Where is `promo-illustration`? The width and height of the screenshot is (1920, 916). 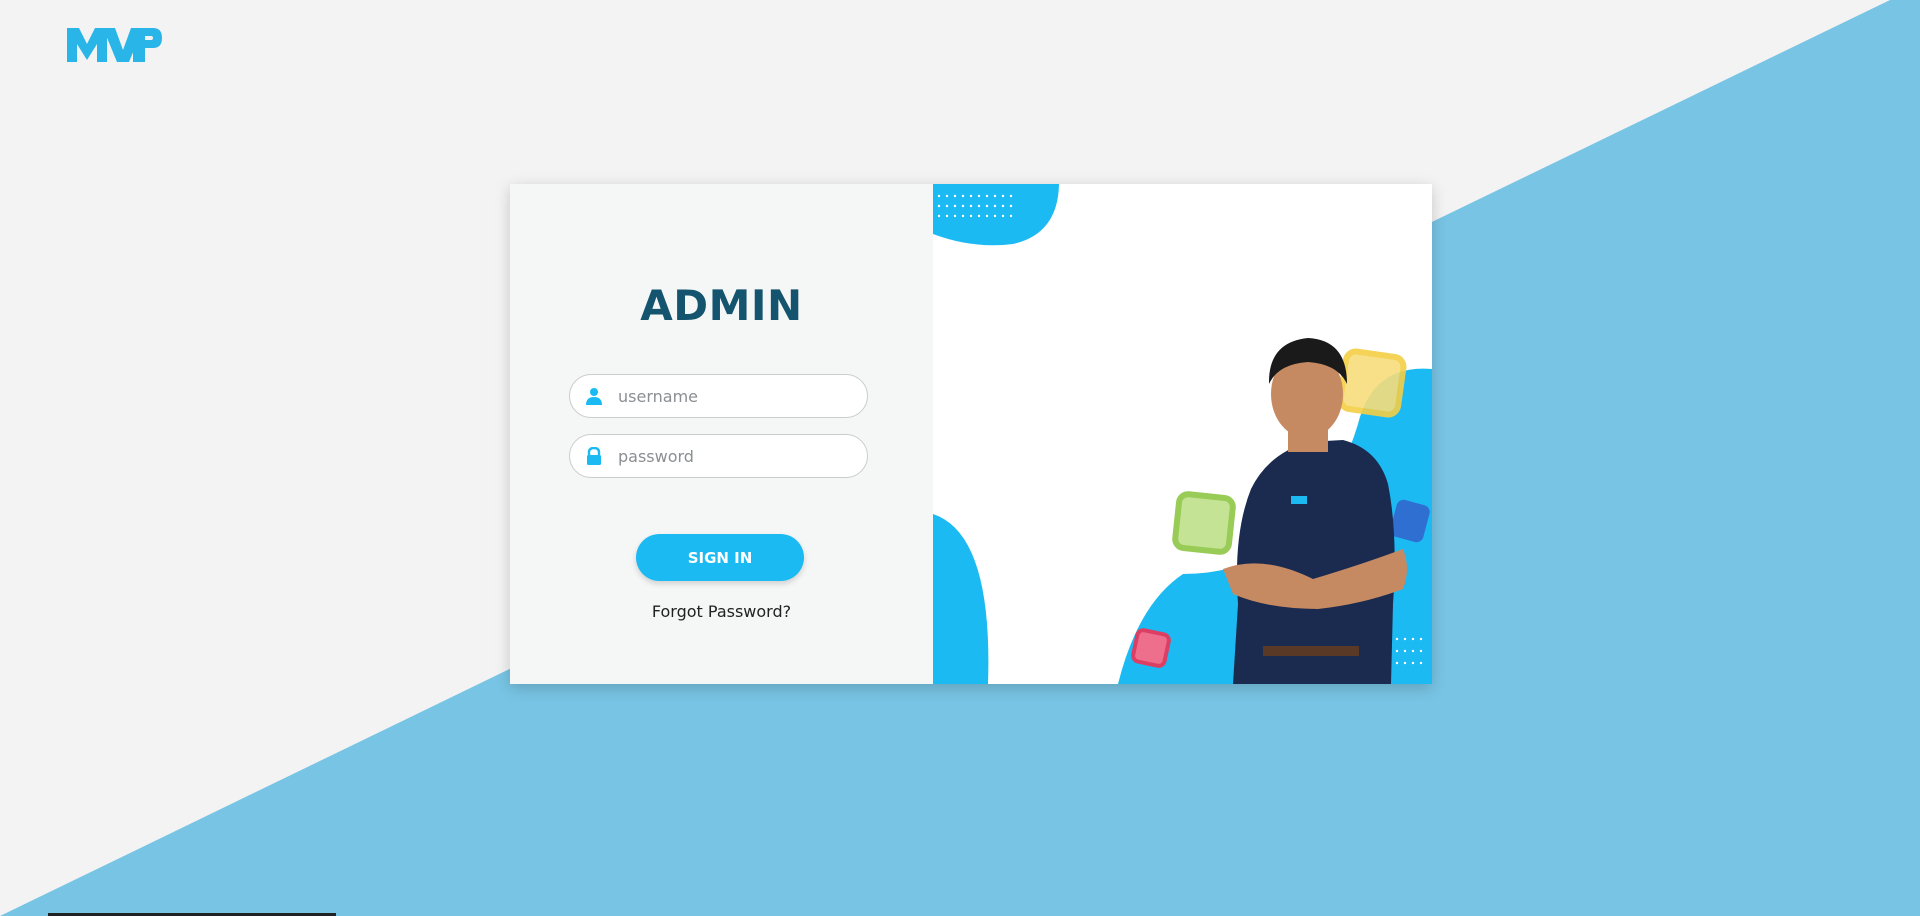 promo-illustration is located at coordinates (1182, 434).